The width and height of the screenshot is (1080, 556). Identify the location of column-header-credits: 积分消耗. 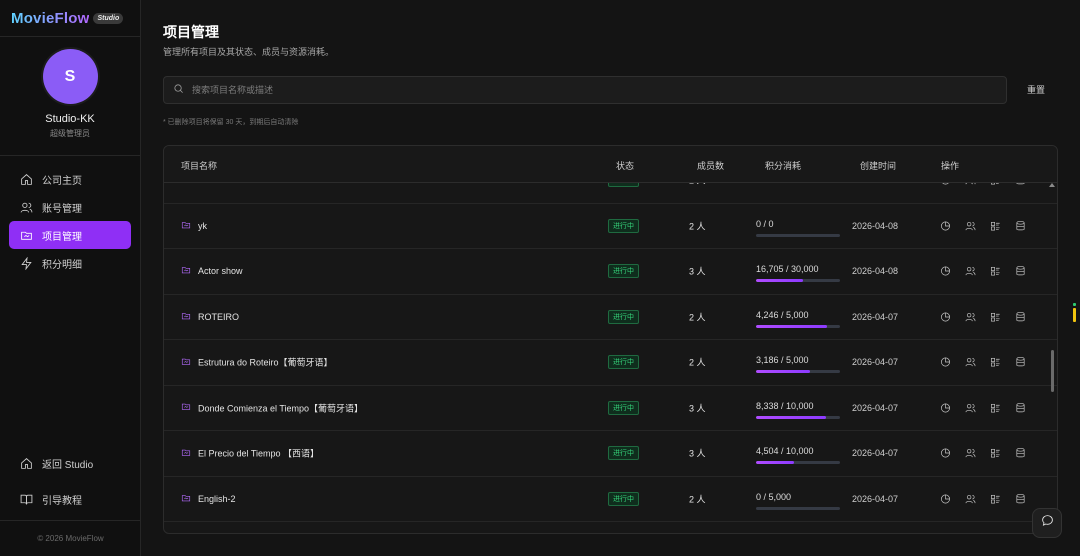
(783, 165).